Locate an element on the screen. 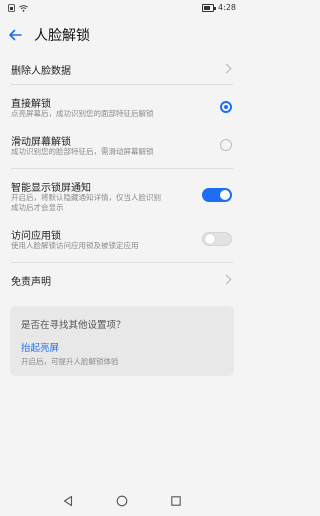 Image resolution: width=320 pixels, height=516 pixels. smart-notify-item: 智能显示锁屏通知 开启后，将默认隐藏通知详情，仅当人脸识别 成功后才会显示 is located at coordinates (122, 195).